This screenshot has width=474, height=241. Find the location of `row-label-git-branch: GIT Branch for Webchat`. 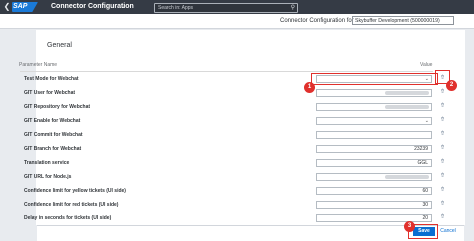

row-label-git-branch: GIT Branch for Webchat is located at coordinates (53, 149).